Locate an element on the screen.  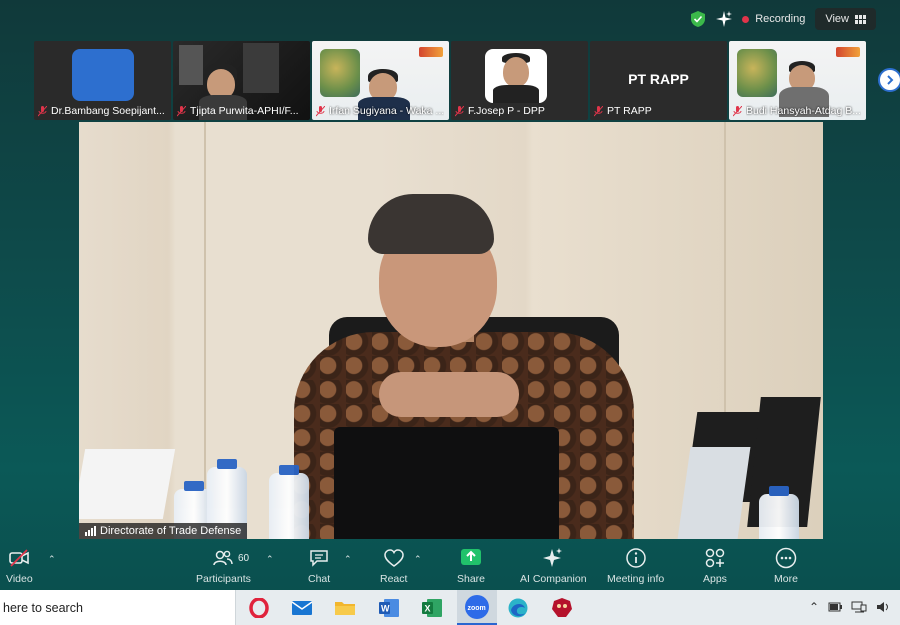
taskbar-search-box: here to search is located at coordinates (118, 607).